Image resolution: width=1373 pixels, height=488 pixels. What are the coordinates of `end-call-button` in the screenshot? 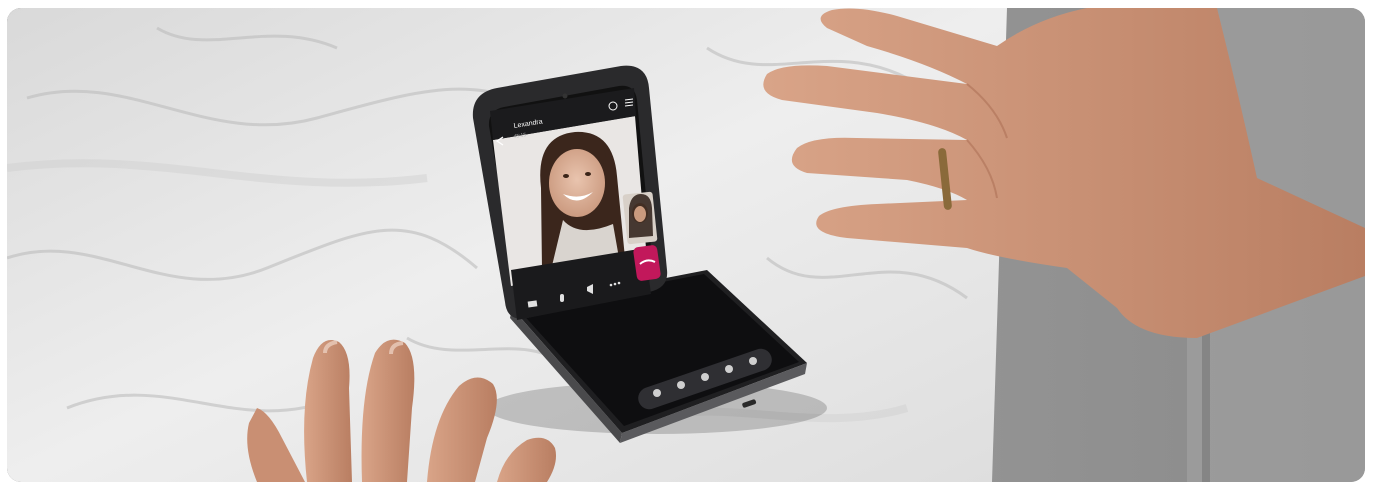 It's located at (647, 262).